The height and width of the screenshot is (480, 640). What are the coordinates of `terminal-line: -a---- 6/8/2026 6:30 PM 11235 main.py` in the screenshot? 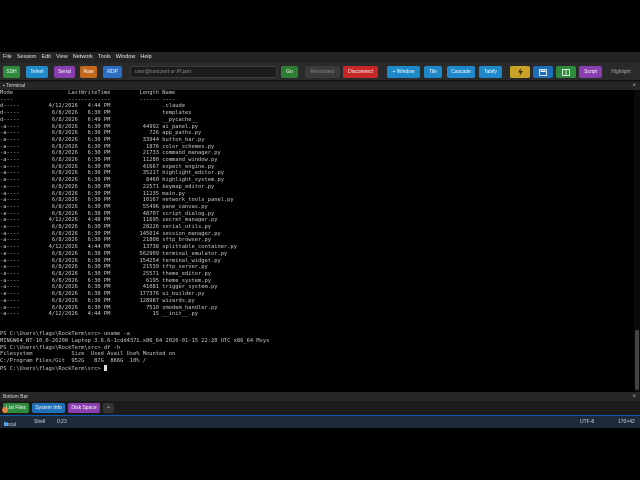 It's located at (92, 193).